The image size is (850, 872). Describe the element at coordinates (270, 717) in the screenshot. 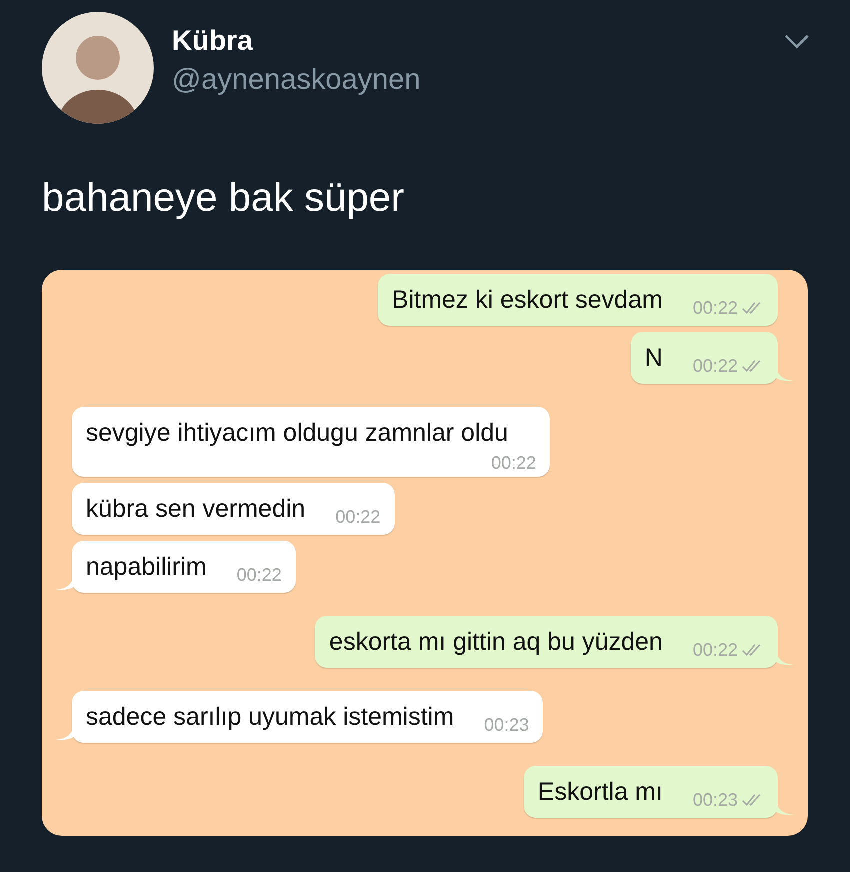

I see `message-text: sadece sarılıp uyumak istemistim` at that location.